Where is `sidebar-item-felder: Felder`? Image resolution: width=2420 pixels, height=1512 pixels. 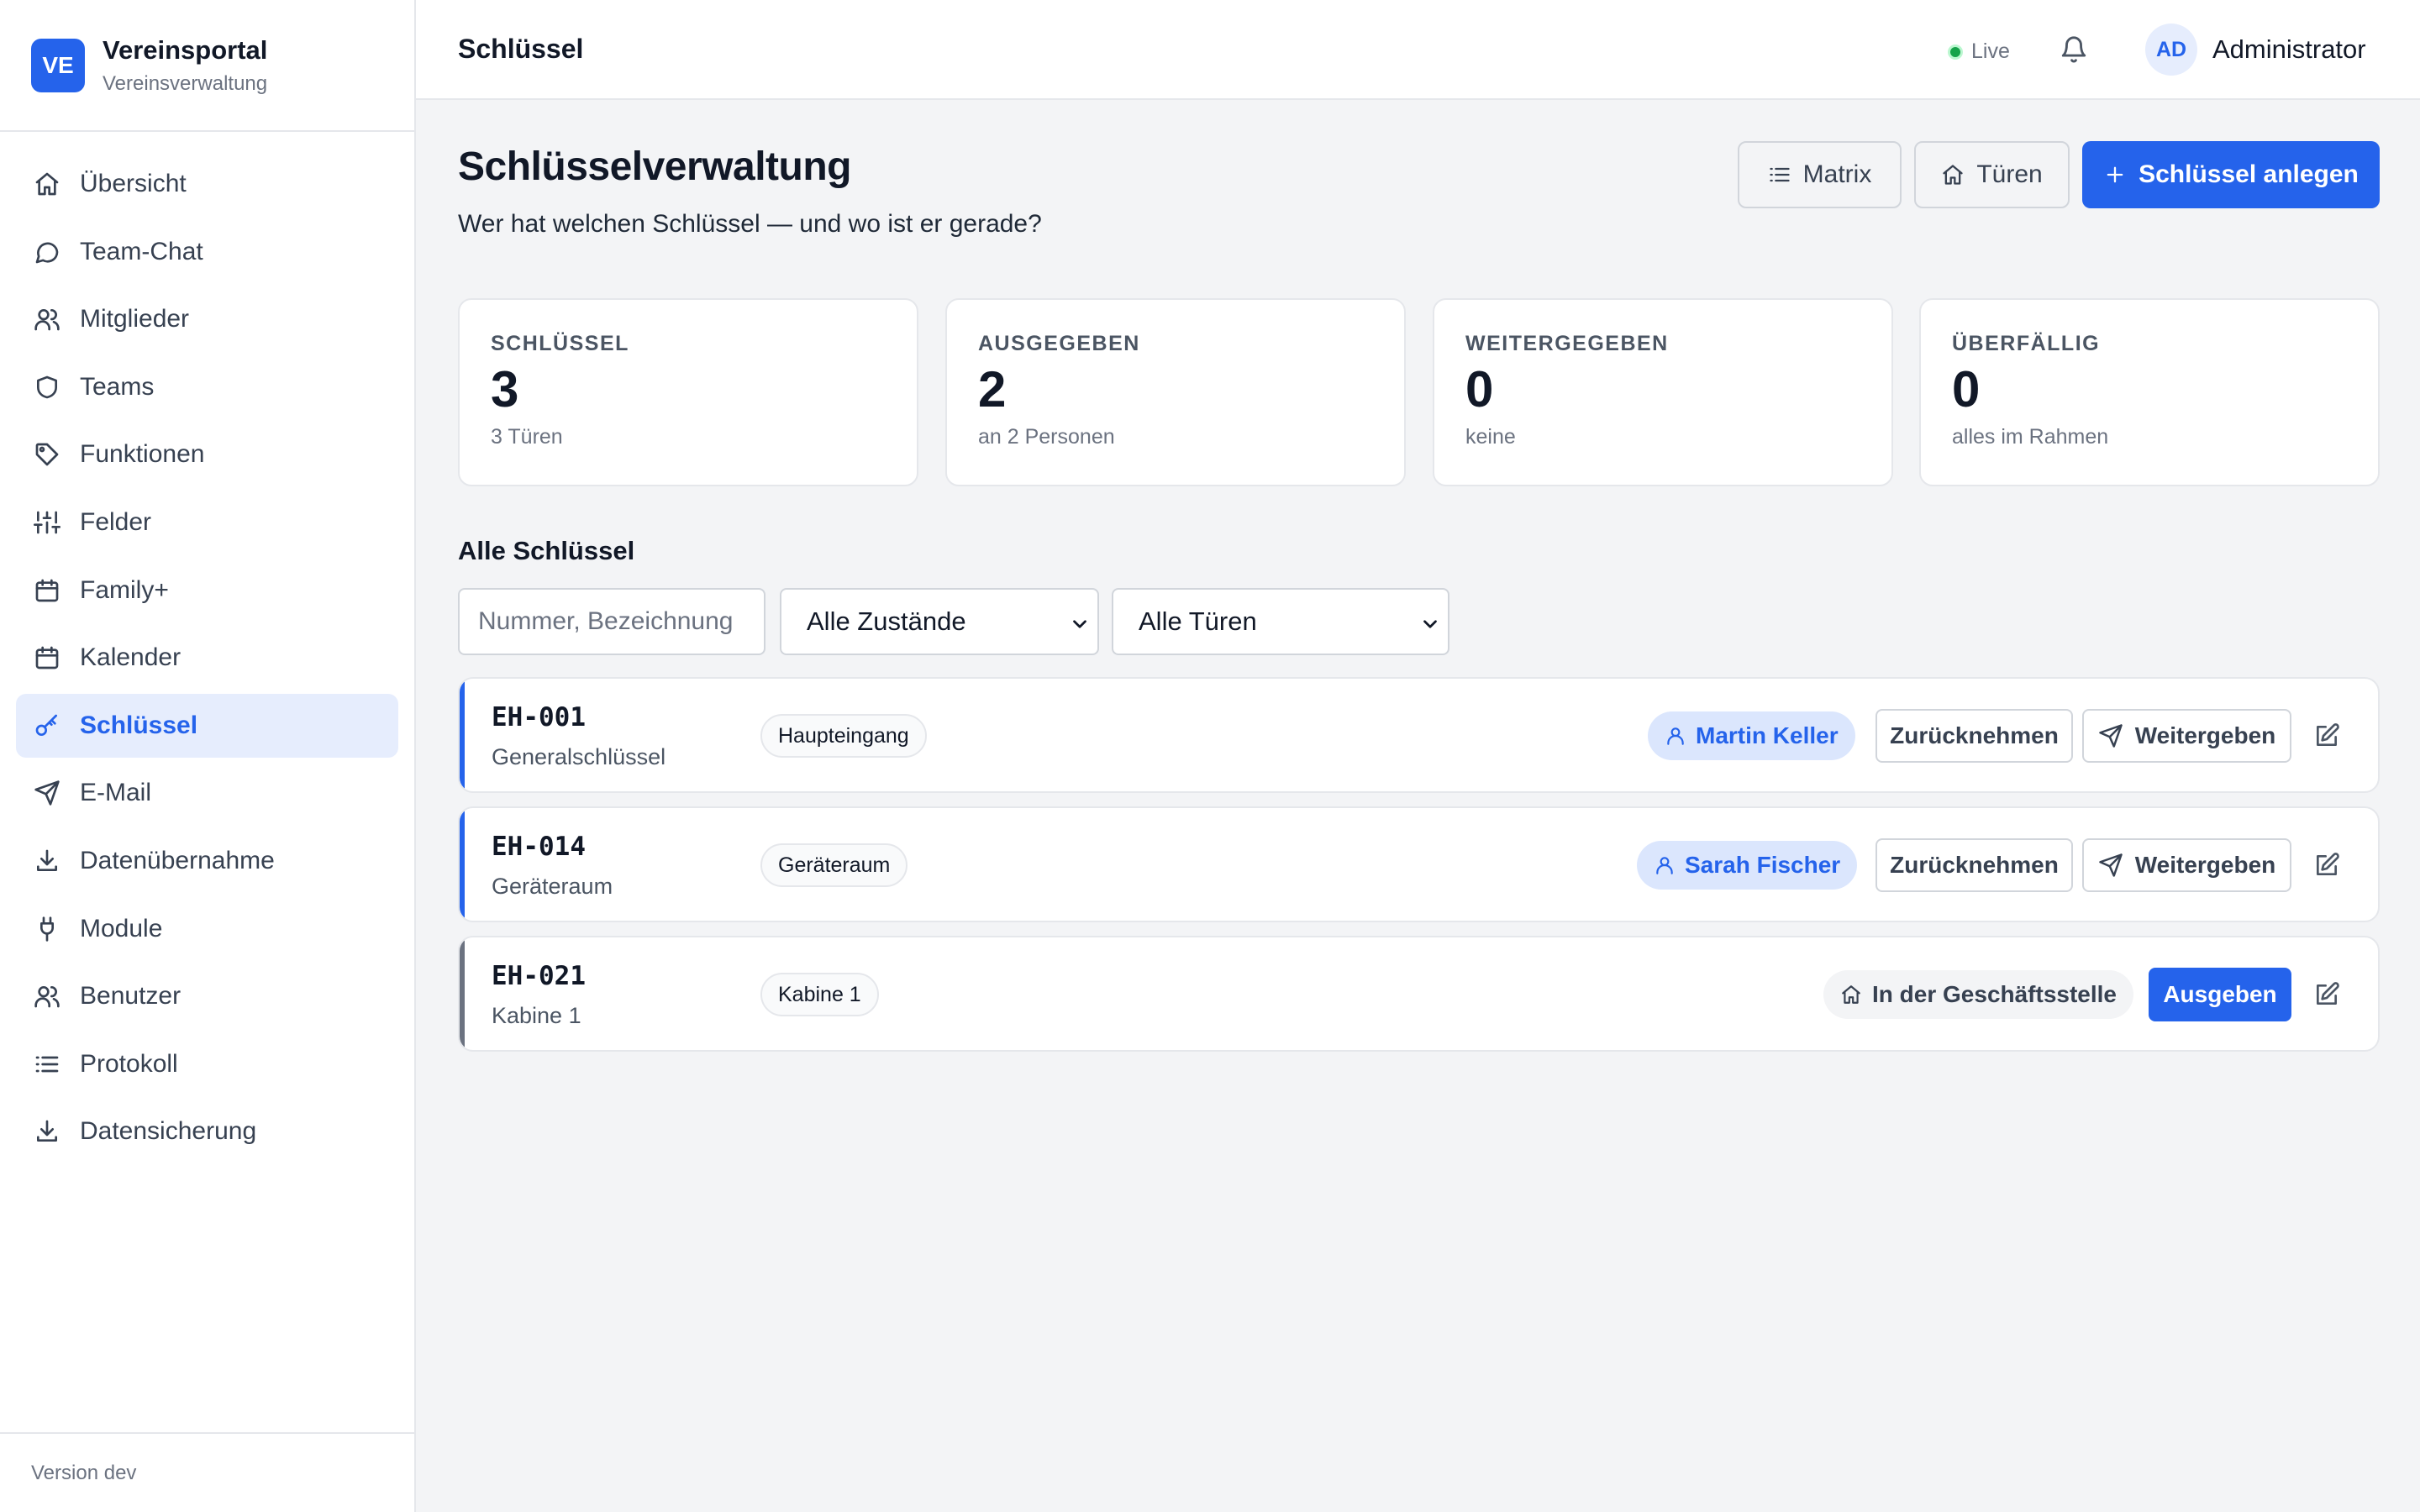 sidebar-item-felder: Felder is located at coordinates (207, 522).